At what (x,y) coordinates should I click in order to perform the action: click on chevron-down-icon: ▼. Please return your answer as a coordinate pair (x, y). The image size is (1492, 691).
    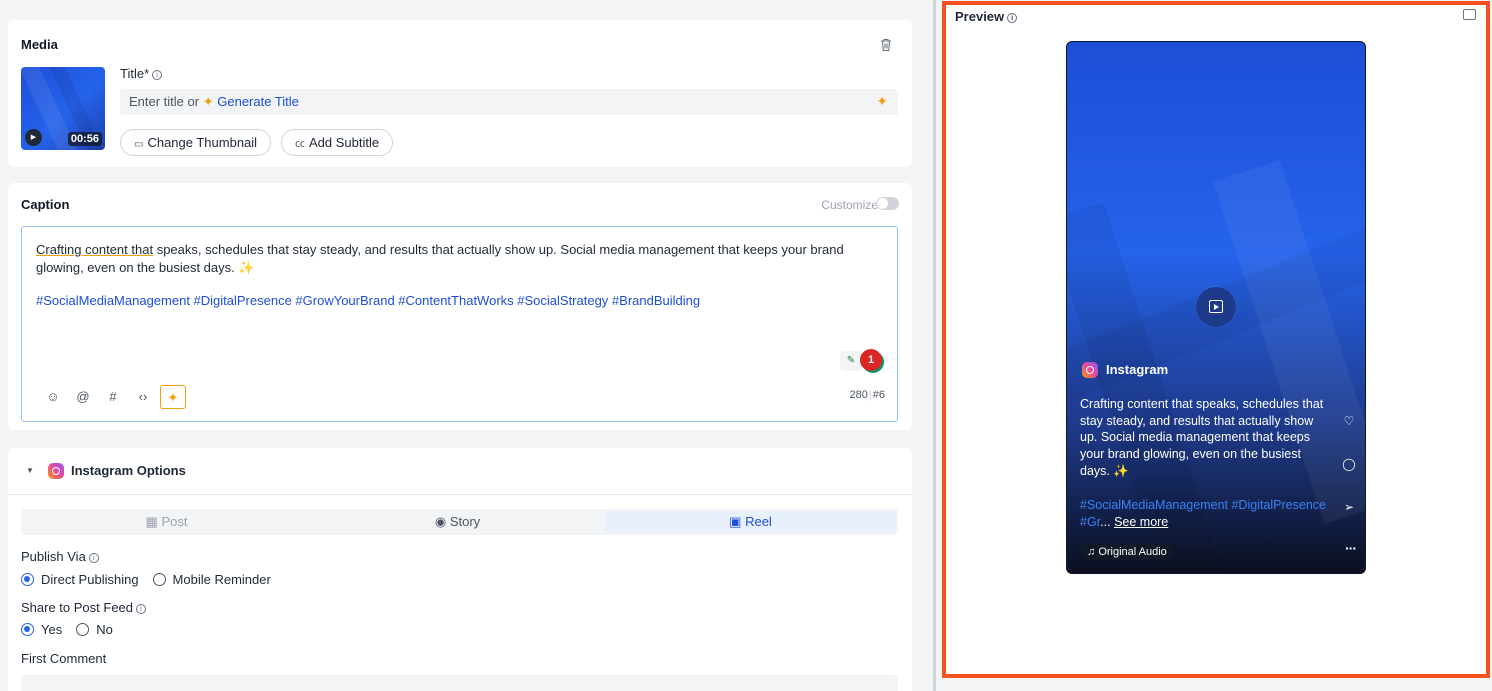
    Looking at the image, I should click on (30, 470).